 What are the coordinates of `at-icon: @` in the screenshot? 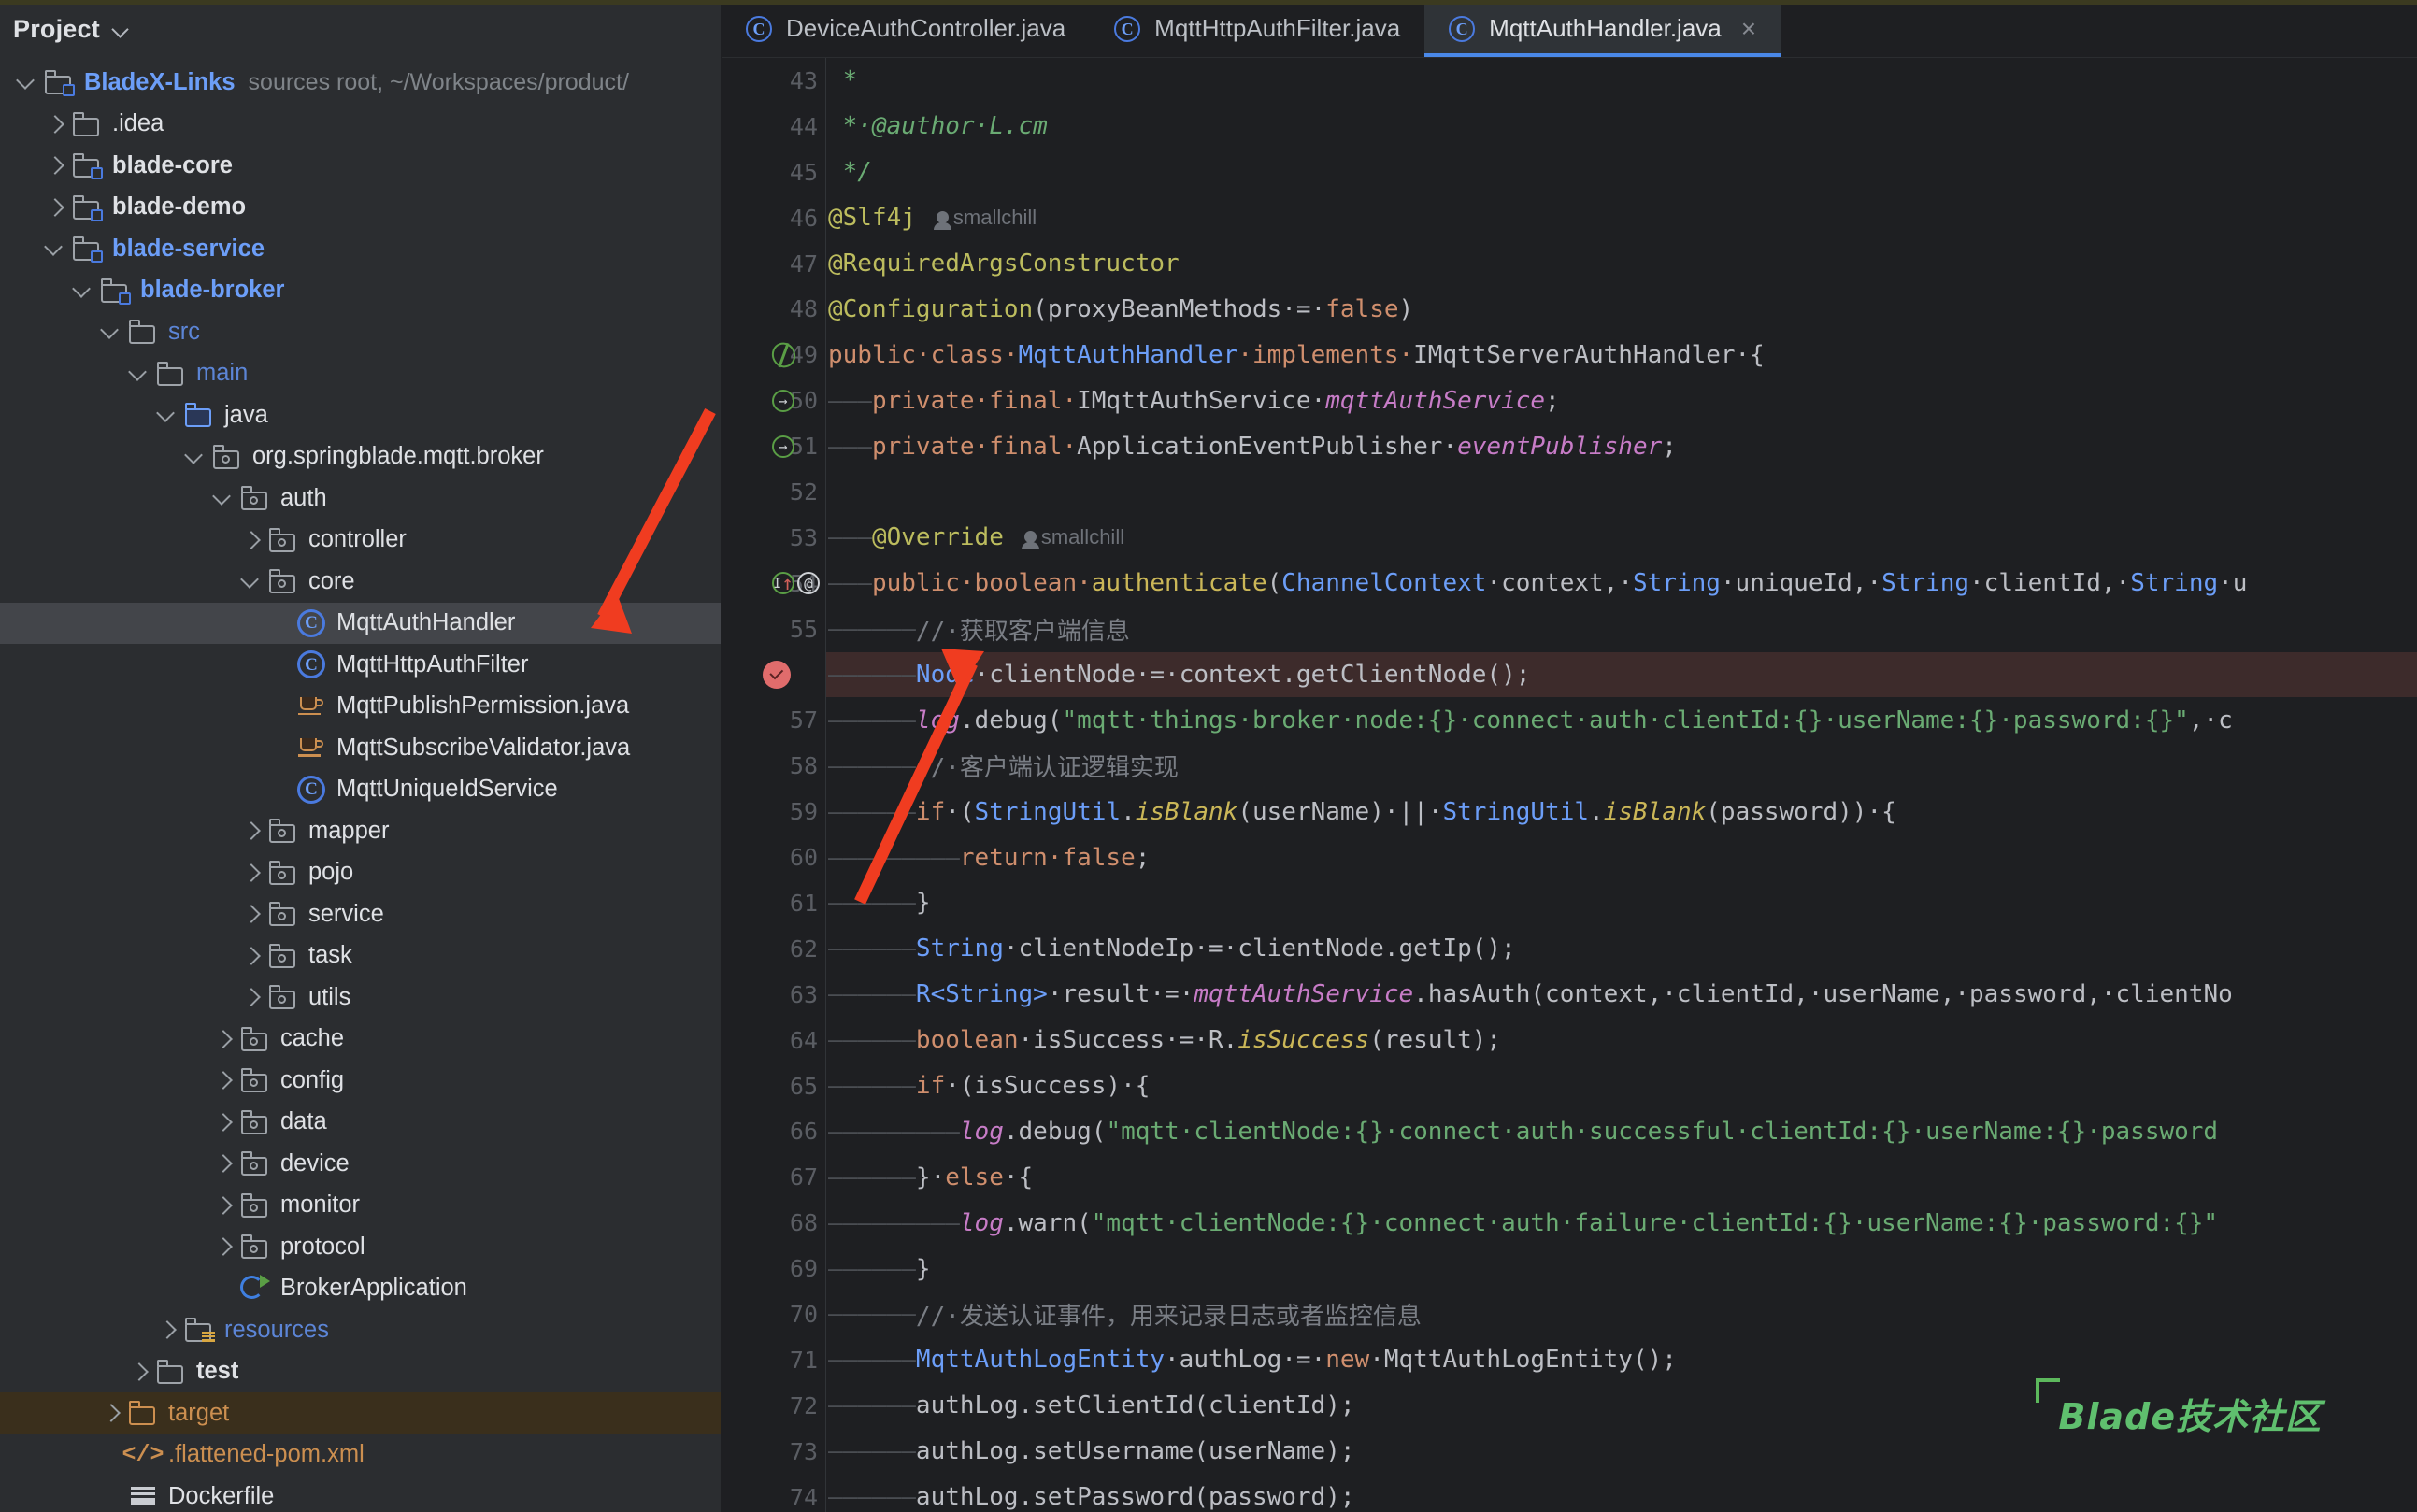 It's located at (808, 583).